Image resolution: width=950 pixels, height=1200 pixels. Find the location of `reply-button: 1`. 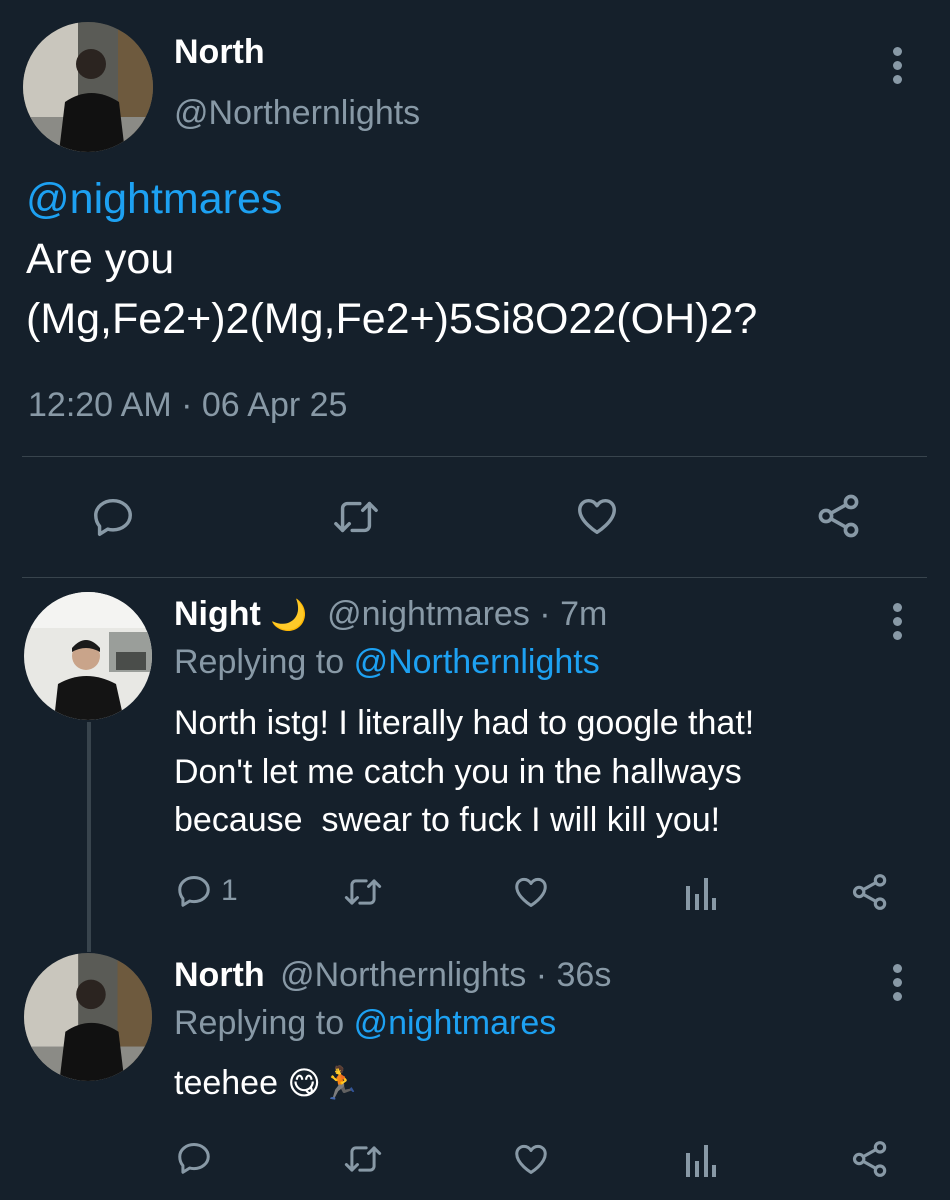

reply-button: 1 is located at coordinates (206, 891).